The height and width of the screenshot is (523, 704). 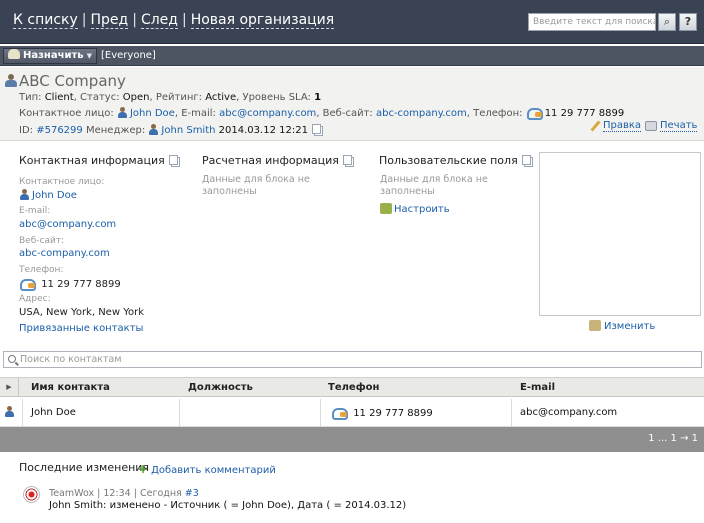 I want to click on id-label: ID:, so click(x=26, y=130).